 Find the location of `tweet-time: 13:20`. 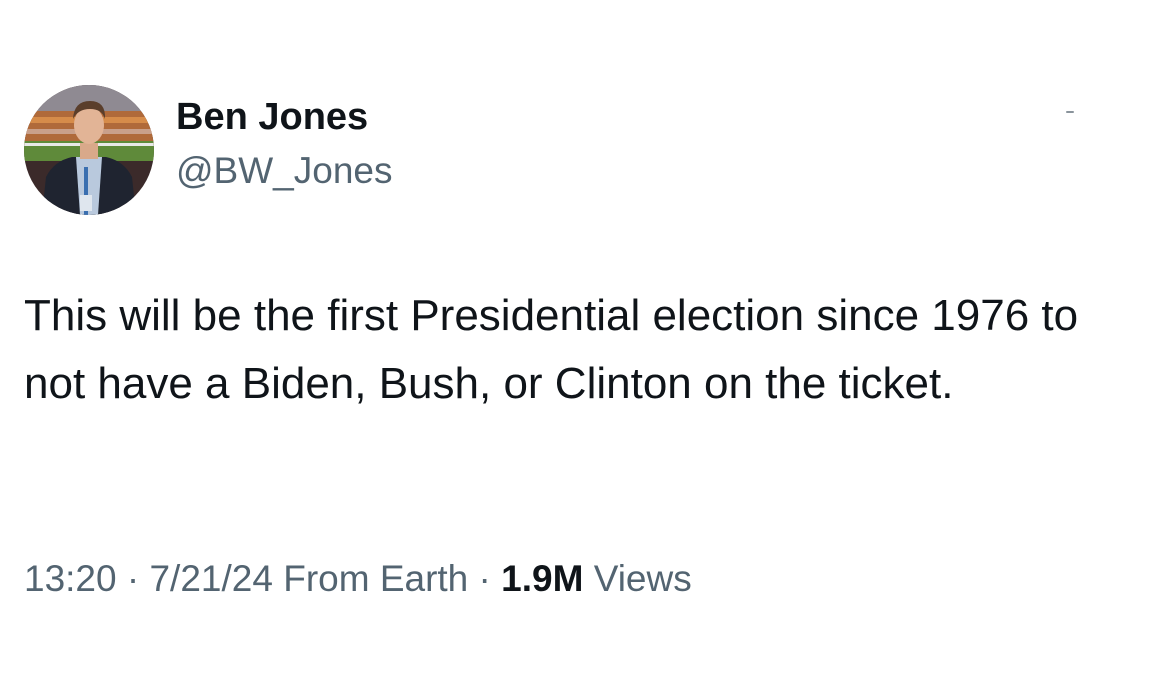

tweet-time: 13:20 is located at coordinates (70, 578).